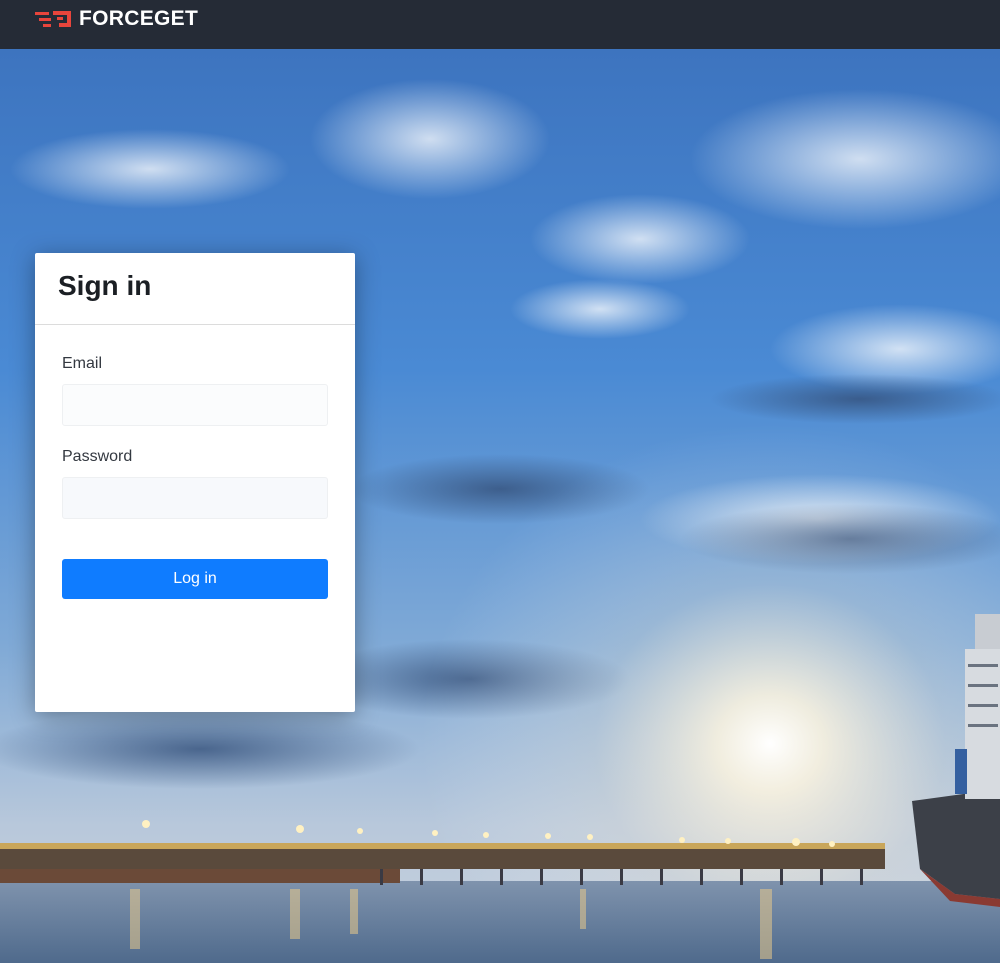  I want to click on signin-form: Email Password Log in, so click(195, 477).